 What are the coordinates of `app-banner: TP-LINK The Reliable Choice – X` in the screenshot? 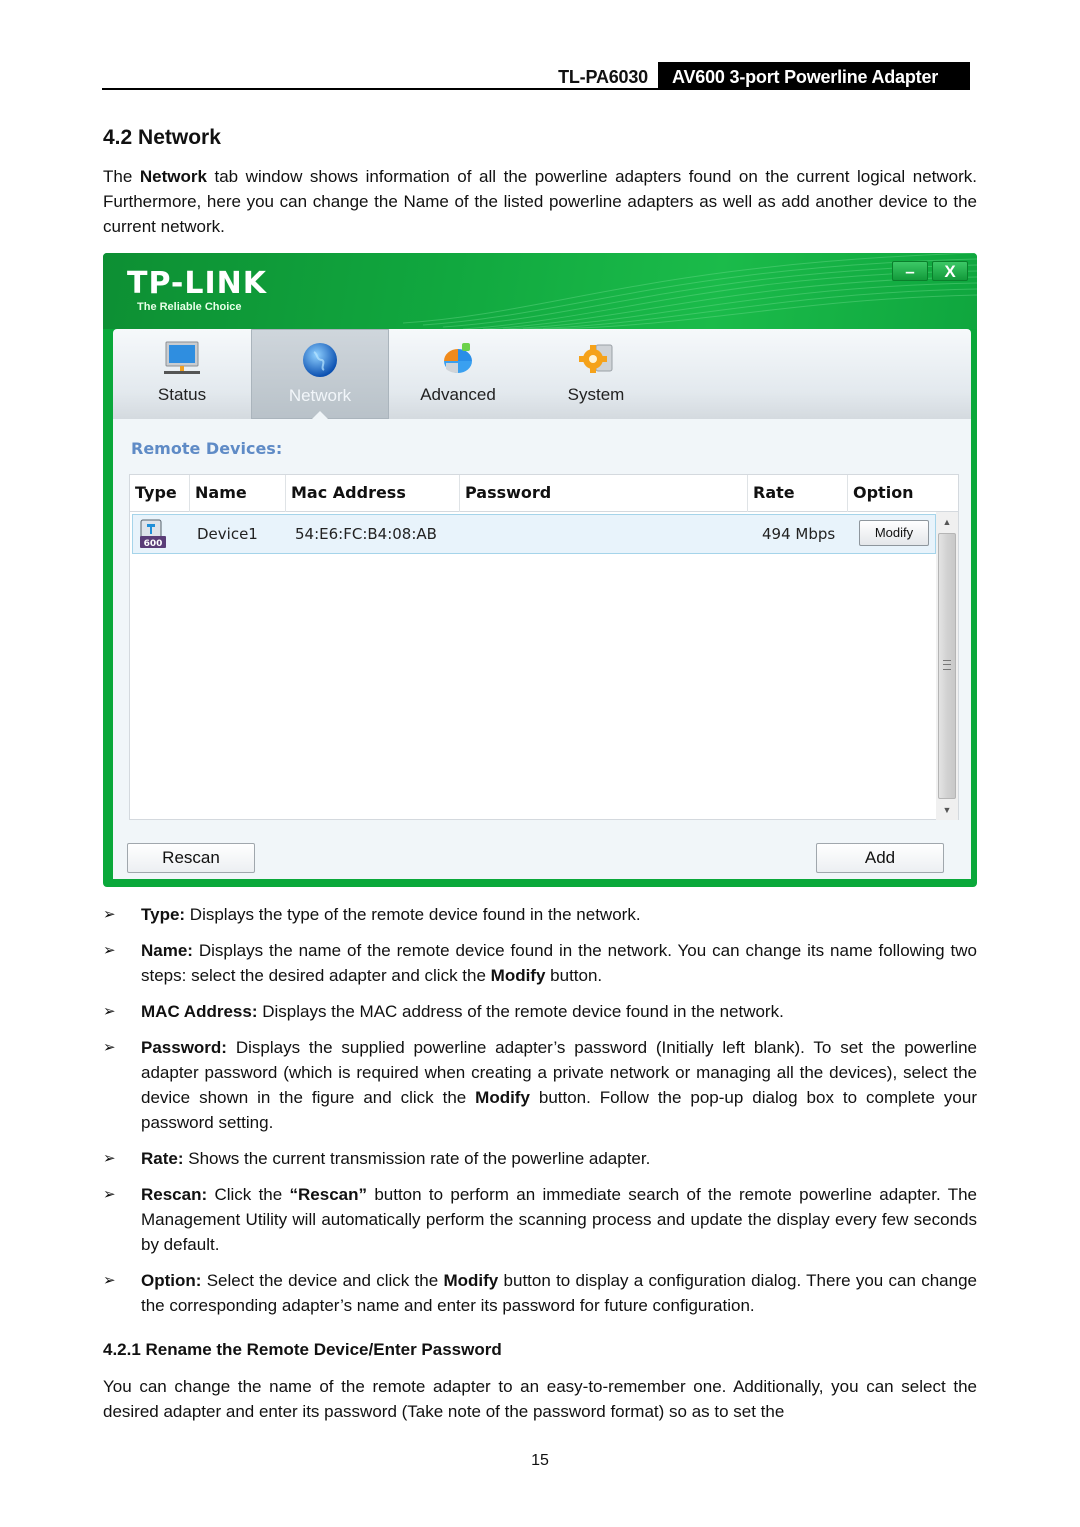 It's located at (540, 291).